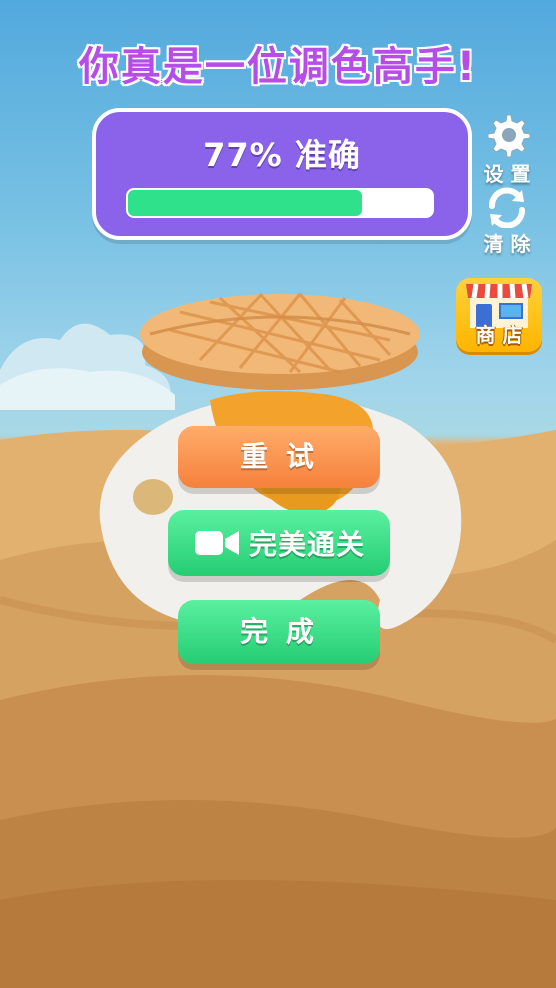 The width and height of the screenshot is (556, 988). Describe the element at coordinates (216, 543) in the screenshot. I see `video-camera-icon` at that location.